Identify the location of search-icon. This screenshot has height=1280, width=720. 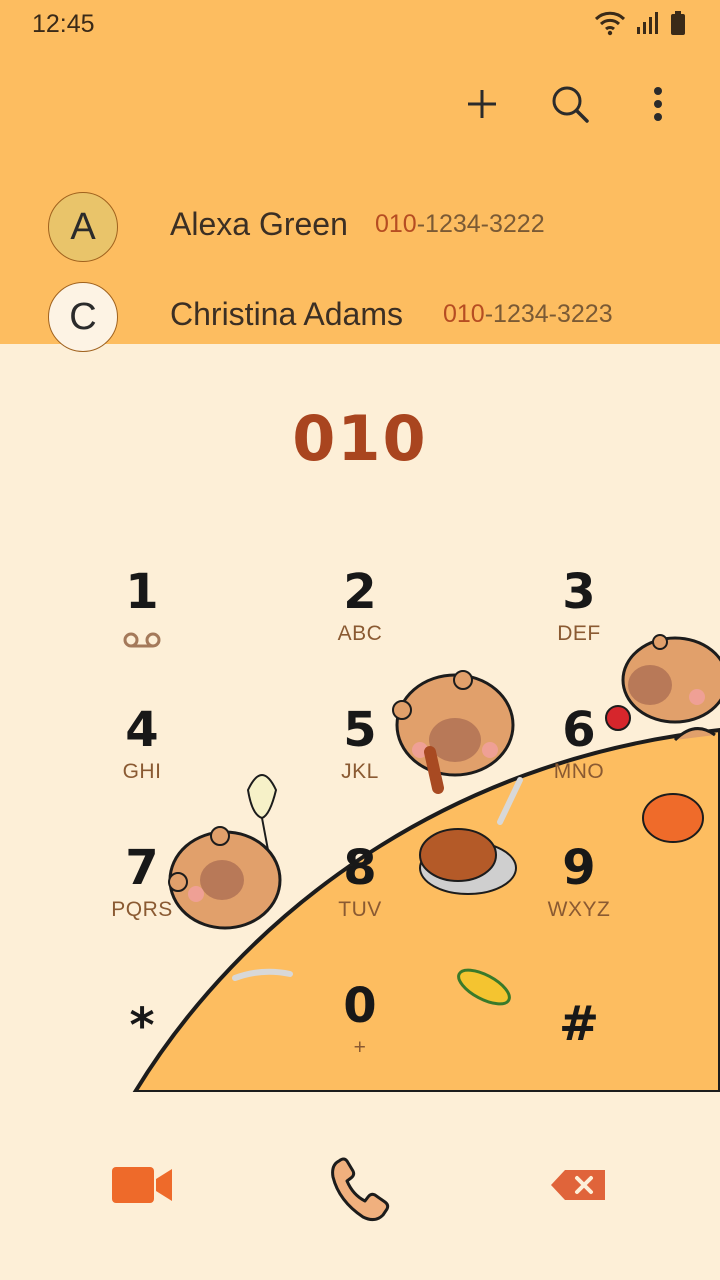
(570, 104).